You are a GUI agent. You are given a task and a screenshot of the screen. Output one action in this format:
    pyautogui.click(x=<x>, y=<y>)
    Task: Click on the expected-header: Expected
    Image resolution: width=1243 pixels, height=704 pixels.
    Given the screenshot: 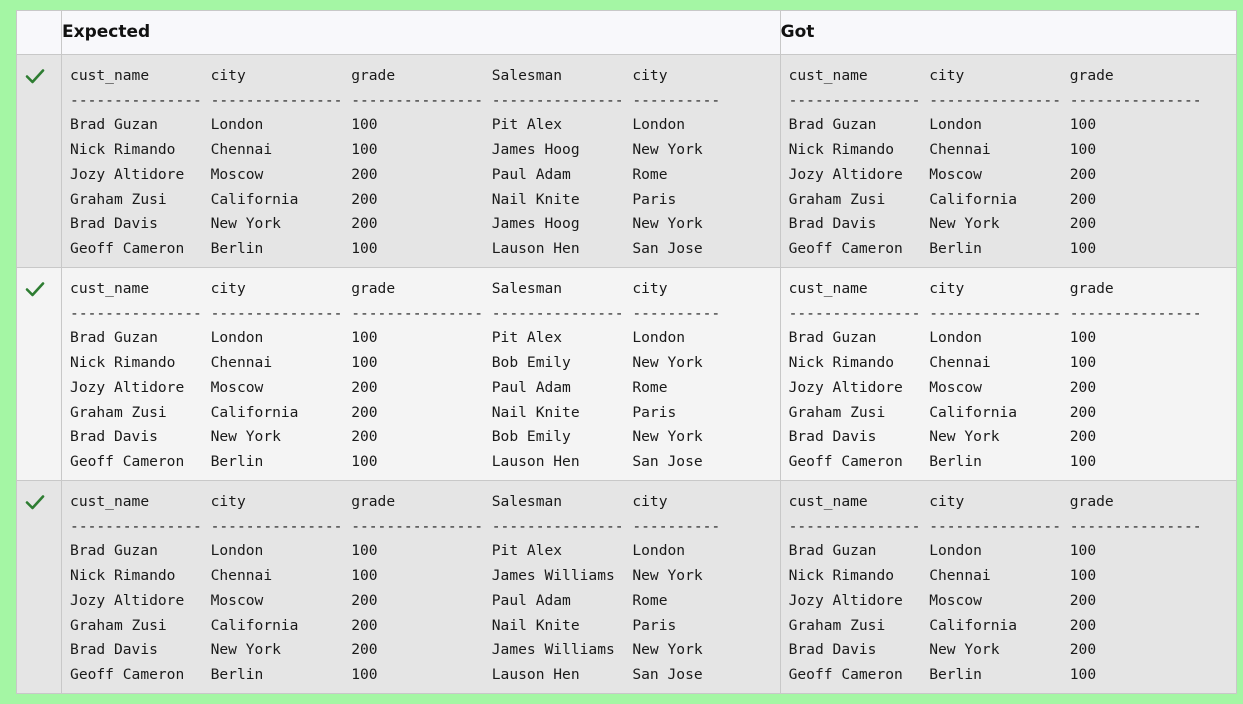 What is the action you would take?
    pyautogui.click(x=421, y=32)
    